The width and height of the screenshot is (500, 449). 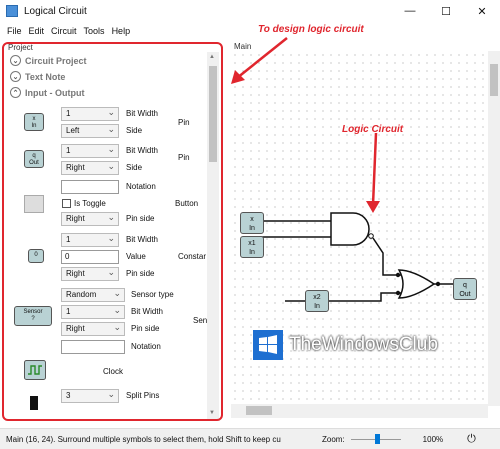 I want to click on annotation-arrow-icon, so click(x=259, y=60).